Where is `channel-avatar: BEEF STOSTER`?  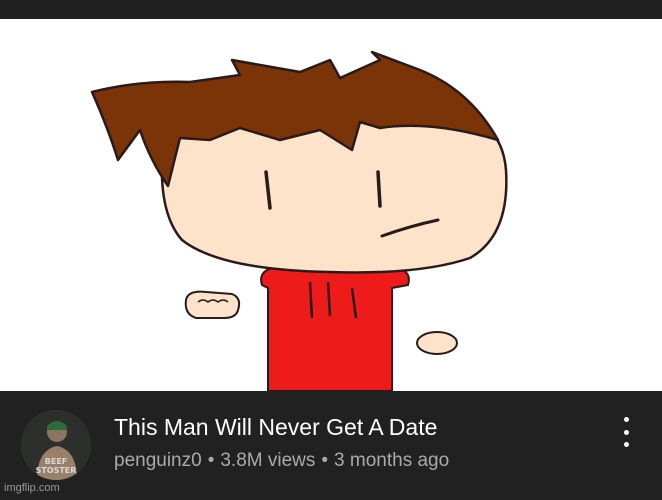
channel-avatar: BEEF STOSTER is located at coordinates (56, 445).